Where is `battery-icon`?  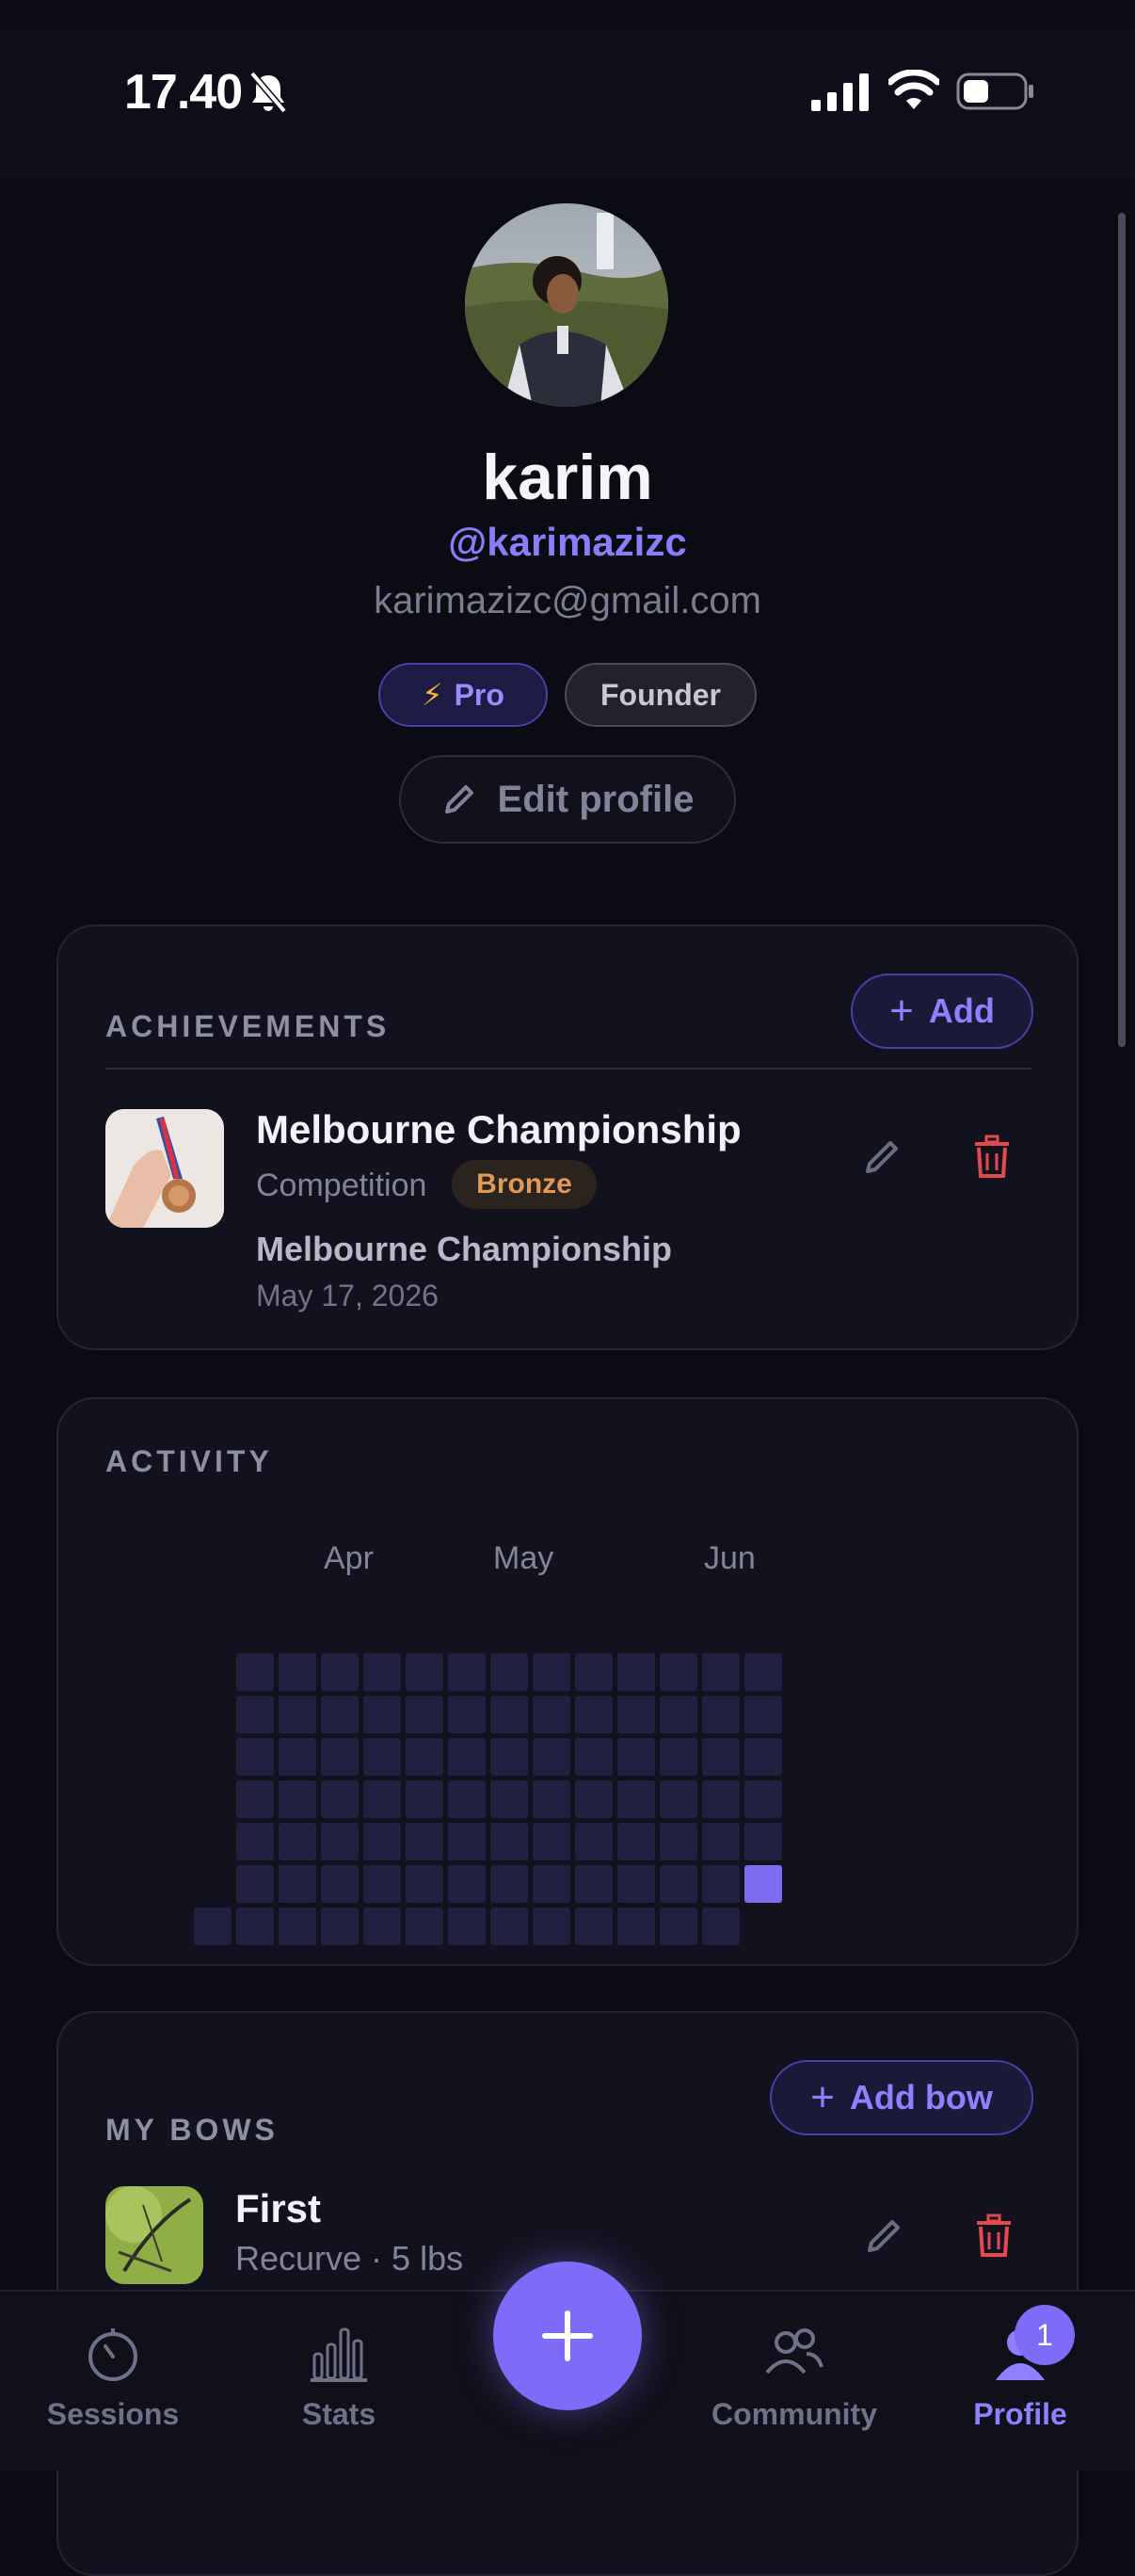
battery-icon is located at coordinates (994, 91).